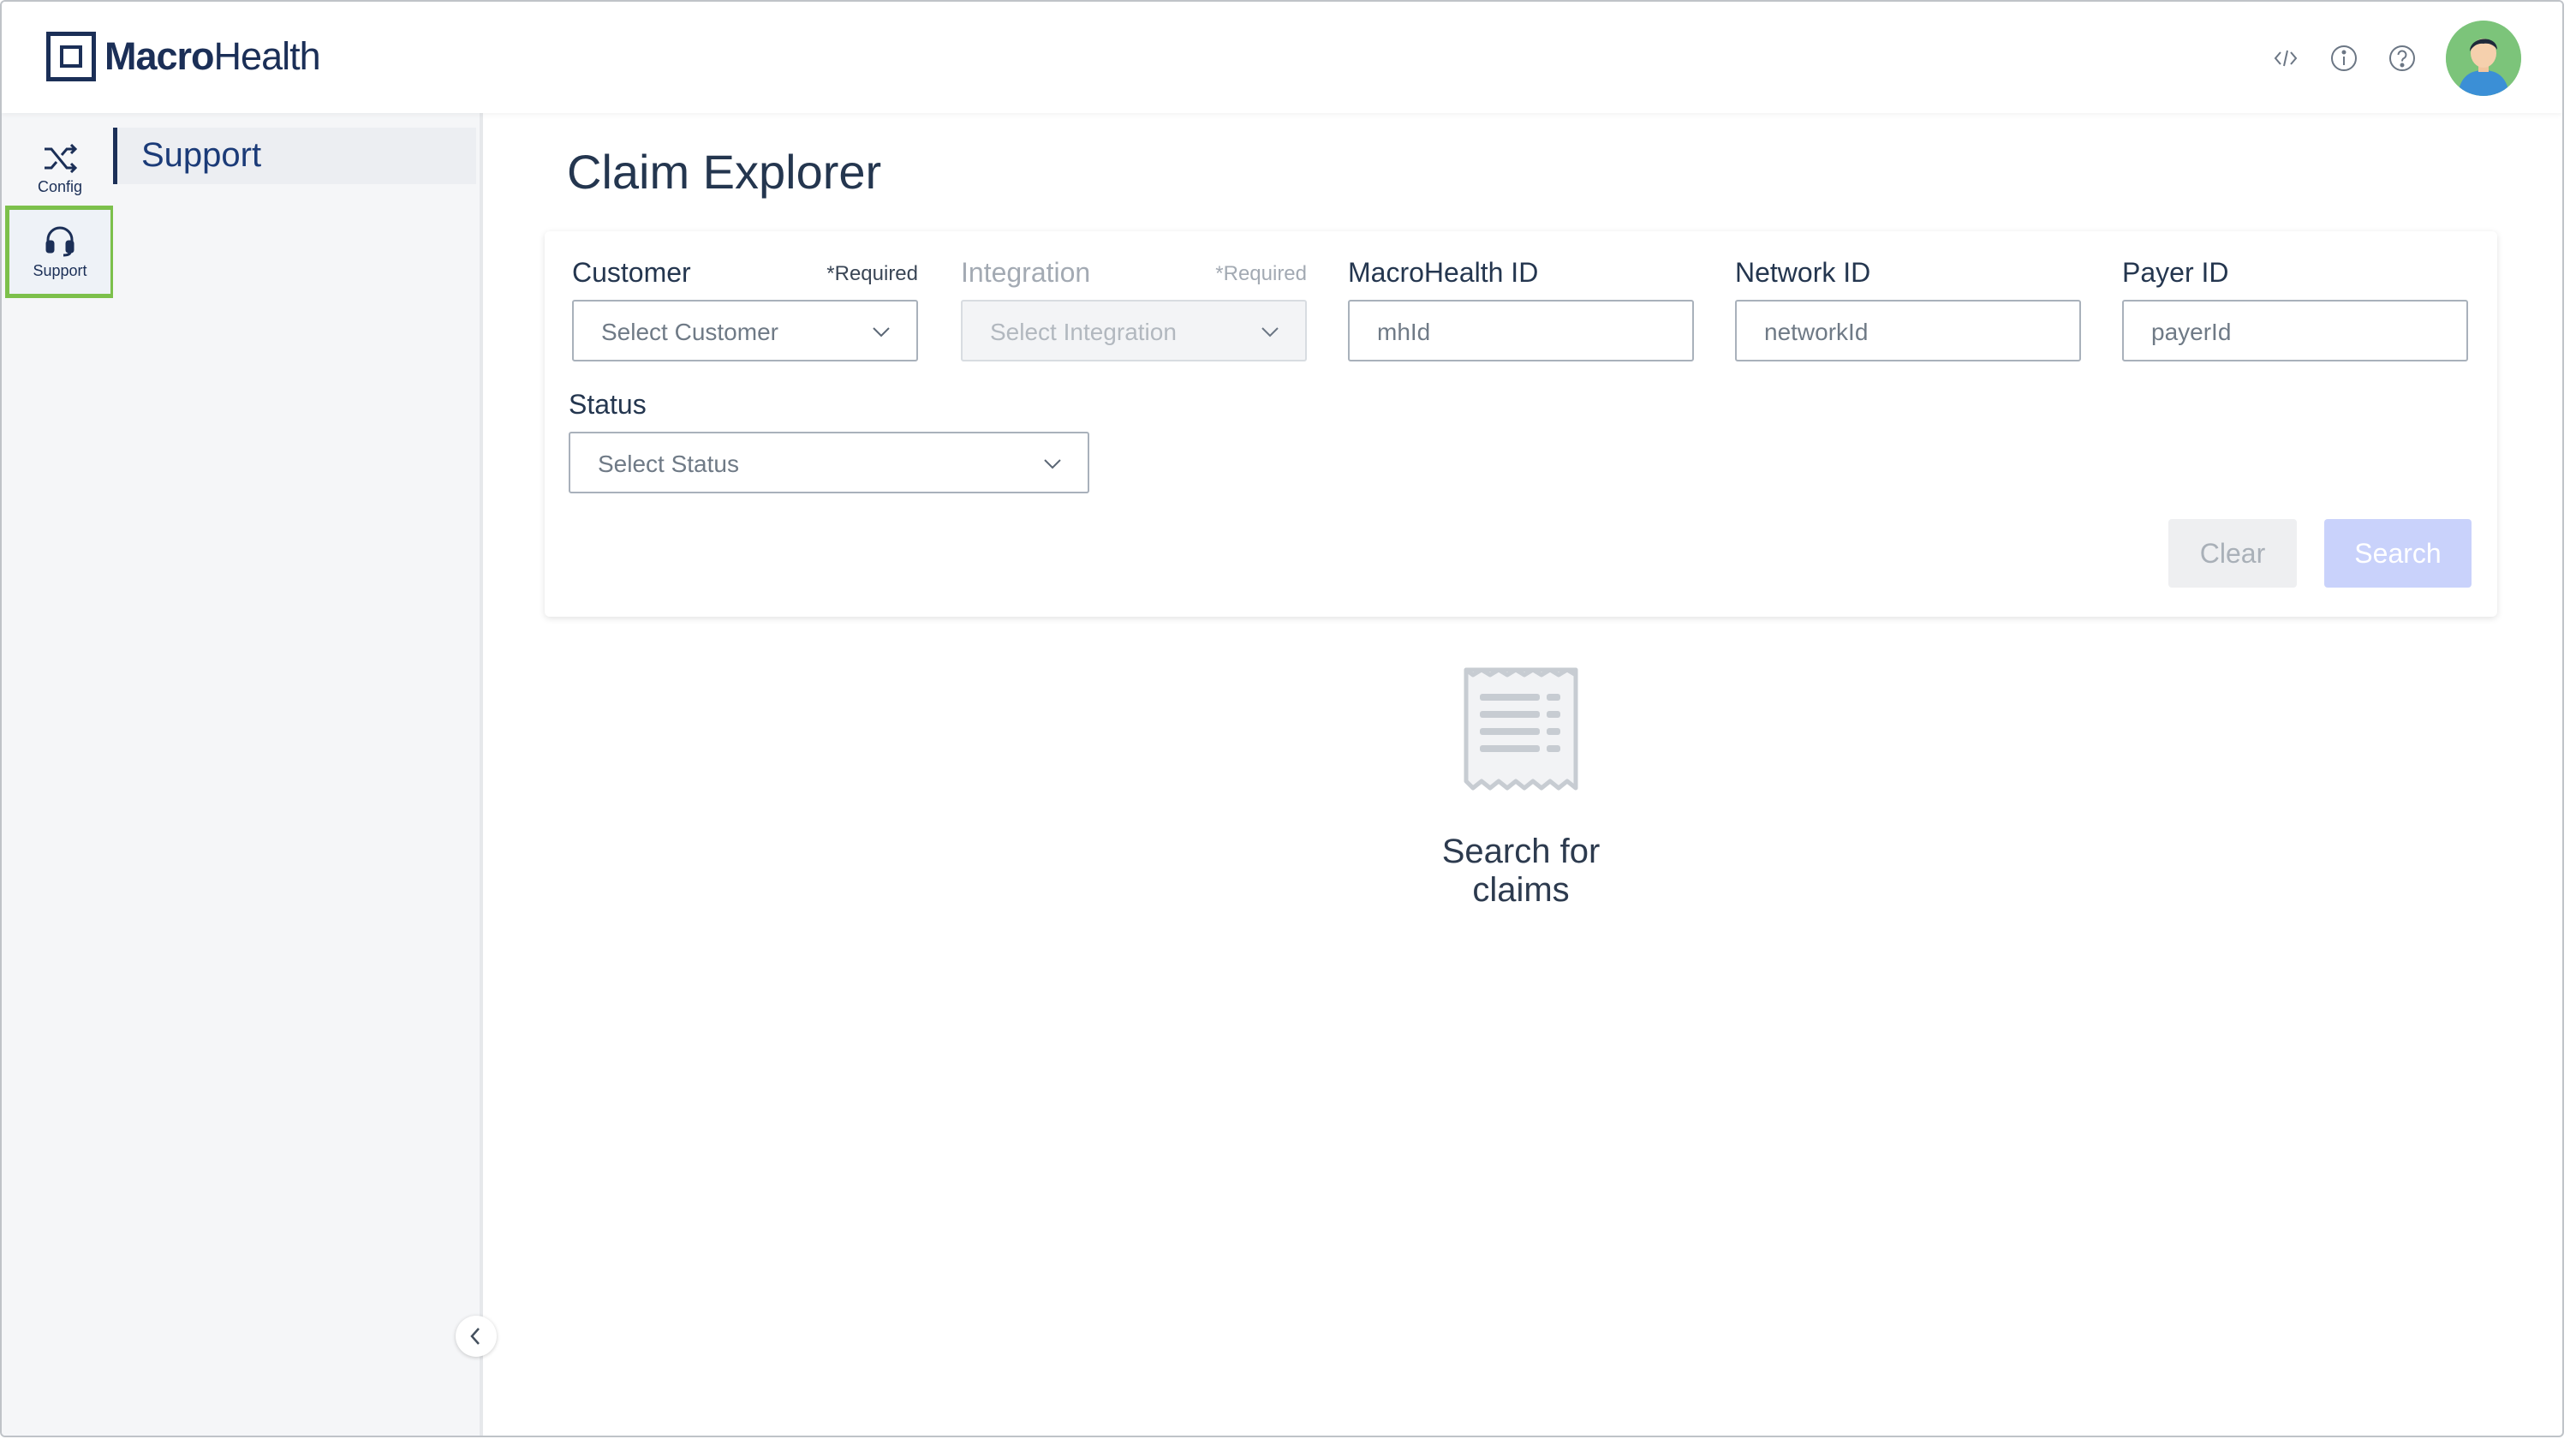 This screenshot has width=2576, height=1451. I want to click on macrohealth-id-placeholder: mhId, so click(1404, 332).